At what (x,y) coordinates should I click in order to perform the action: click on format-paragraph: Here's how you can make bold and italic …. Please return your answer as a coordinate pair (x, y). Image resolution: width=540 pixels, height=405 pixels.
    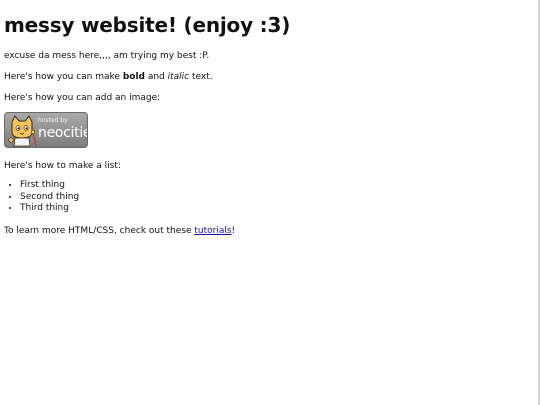
    Looking at the image, I should click on (108, 77).